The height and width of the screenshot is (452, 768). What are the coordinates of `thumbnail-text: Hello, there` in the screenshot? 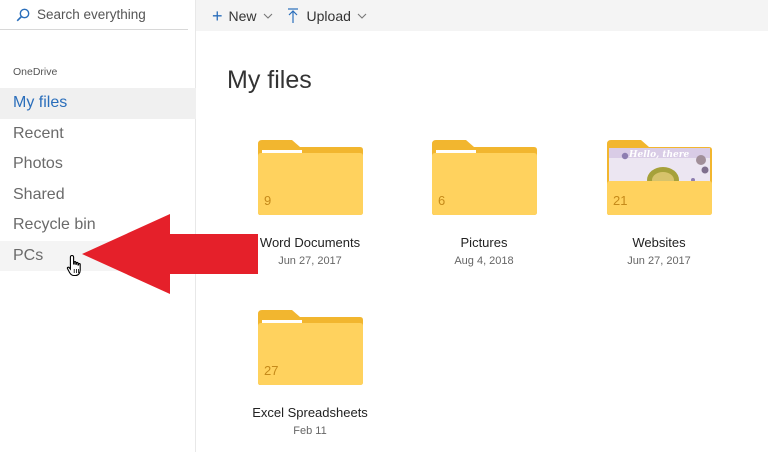 It's located at (659, 155).